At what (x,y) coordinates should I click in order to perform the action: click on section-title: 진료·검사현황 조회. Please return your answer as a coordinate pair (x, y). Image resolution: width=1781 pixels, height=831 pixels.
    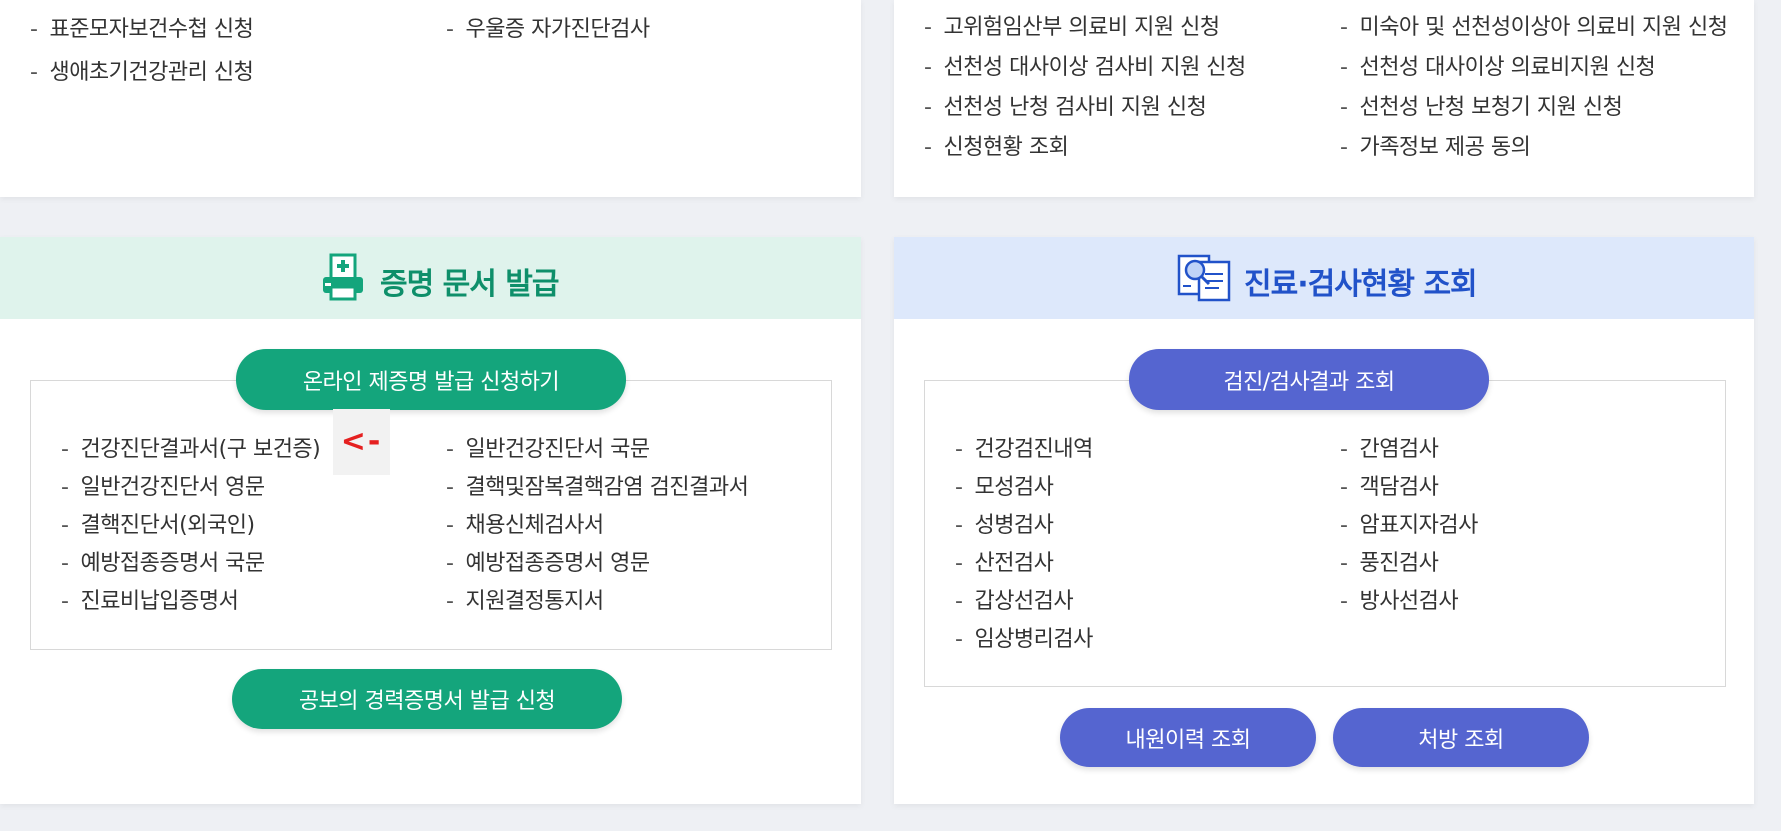
    Looking at the image, I should click on (1361, 284).